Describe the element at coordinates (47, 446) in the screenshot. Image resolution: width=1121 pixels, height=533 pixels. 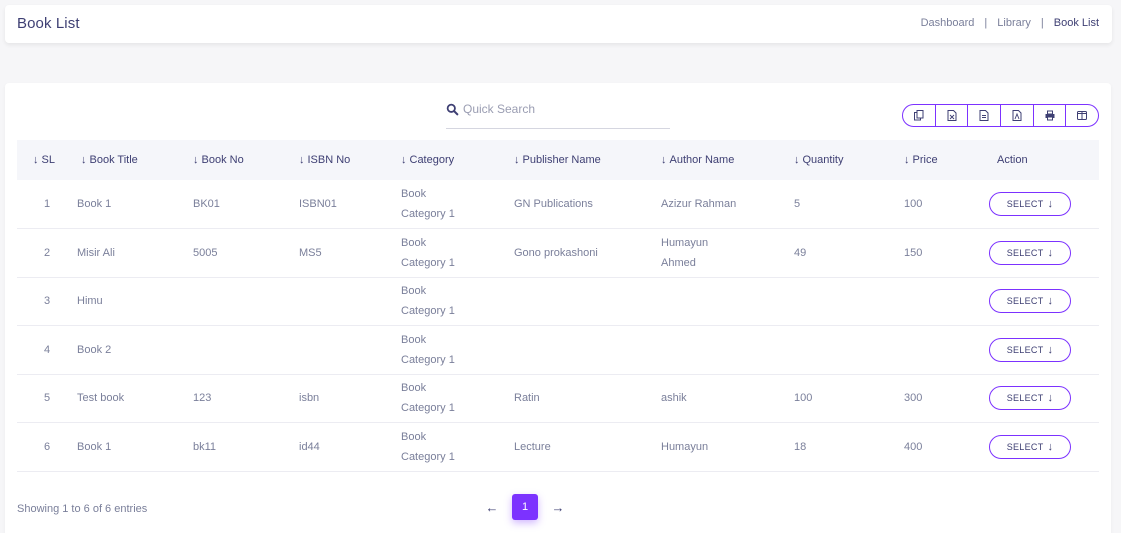
I see `cell-sl: 6` at that location.